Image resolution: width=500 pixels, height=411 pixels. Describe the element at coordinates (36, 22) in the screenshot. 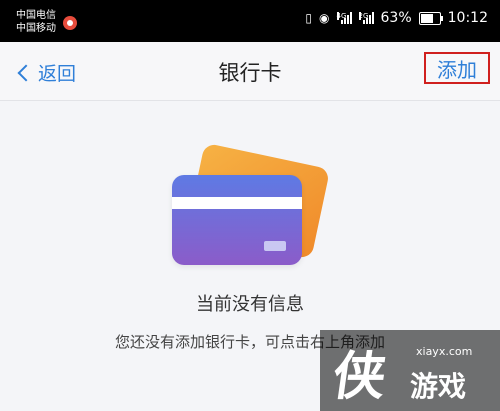

I see `carrier-info: 中国电信 中国移动` at that location.